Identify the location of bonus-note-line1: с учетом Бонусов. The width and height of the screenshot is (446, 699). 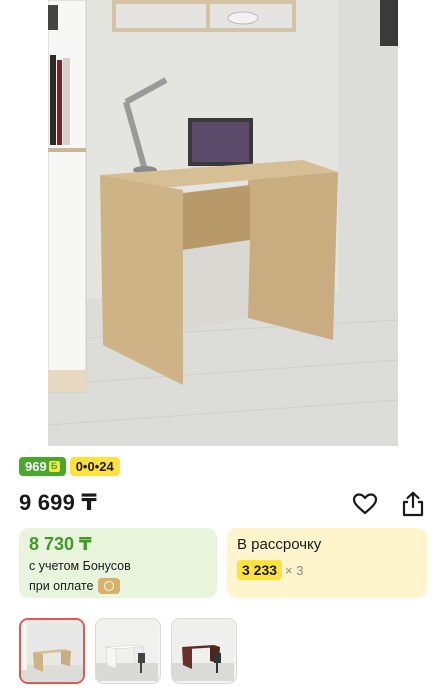
(80, 566).